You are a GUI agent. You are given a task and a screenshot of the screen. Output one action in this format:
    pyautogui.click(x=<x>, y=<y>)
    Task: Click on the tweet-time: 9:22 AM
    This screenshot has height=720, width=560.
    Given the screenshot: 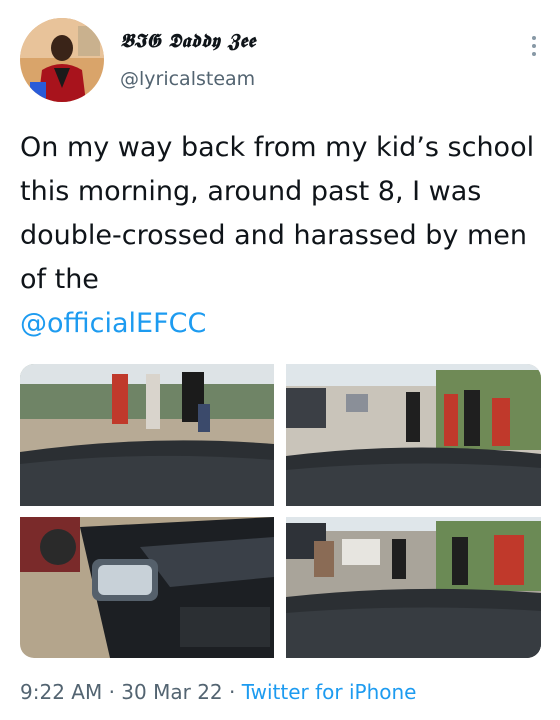 What is the action you would take?
    pyautogui.click(x=61, y=692)
    